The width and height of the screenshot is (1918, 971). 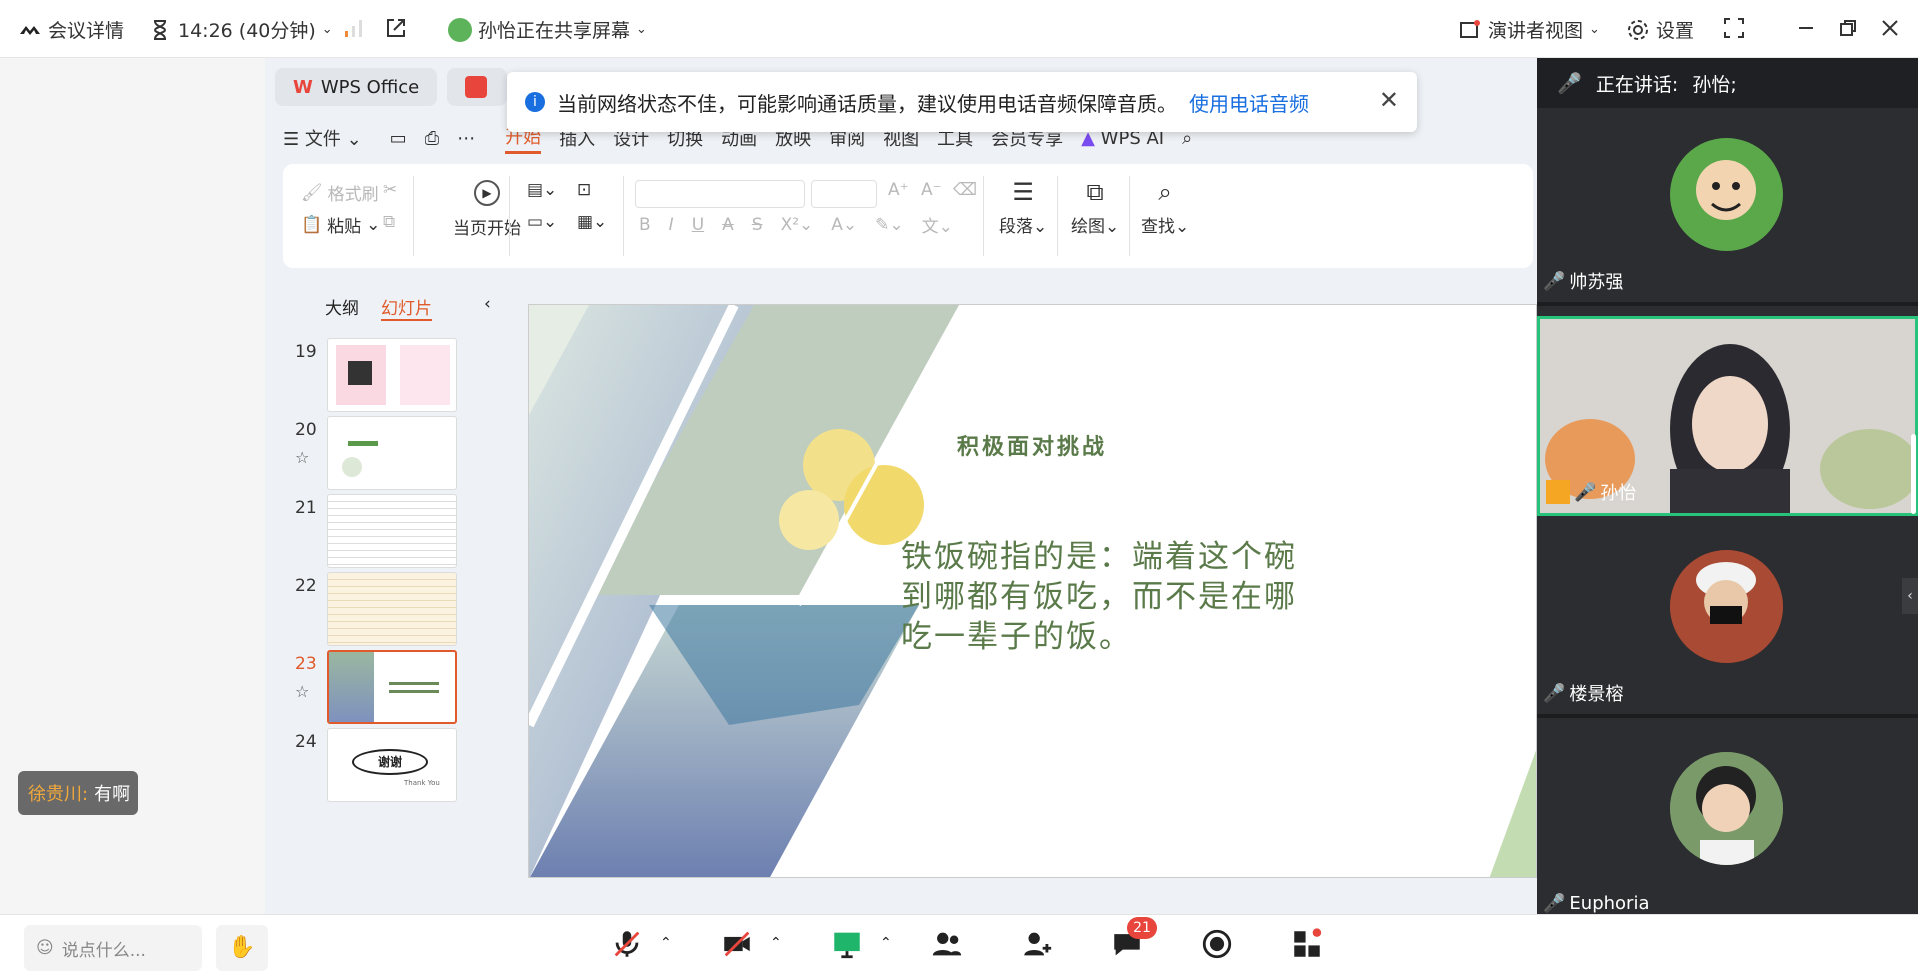 I want to click on participant-name: 🎤 帅苏强, so click(x=1583, y=282).